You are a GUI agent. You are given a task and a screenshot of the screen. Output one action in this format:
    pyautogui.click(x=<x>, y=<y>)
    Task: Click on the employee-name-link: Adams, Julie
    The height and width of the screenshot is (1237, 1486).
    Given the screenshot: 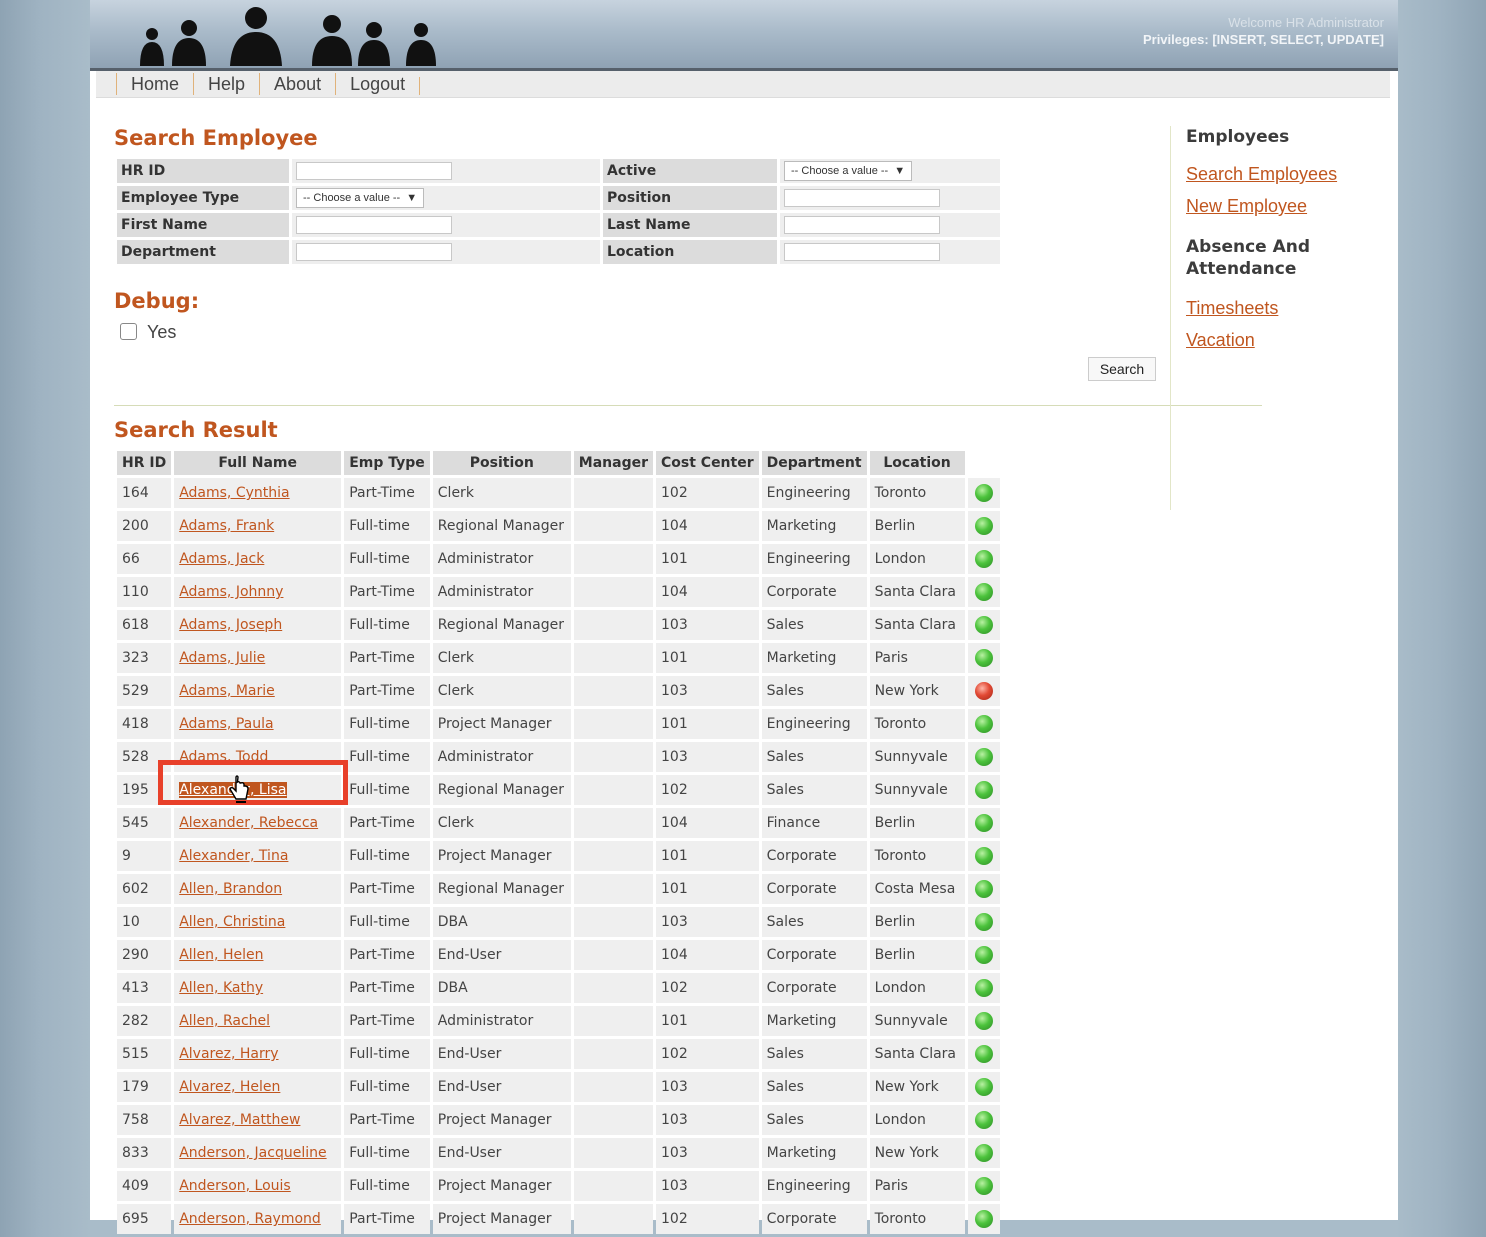 What is the action you would take?
    pyautogui.click(x=222, y=658)
    